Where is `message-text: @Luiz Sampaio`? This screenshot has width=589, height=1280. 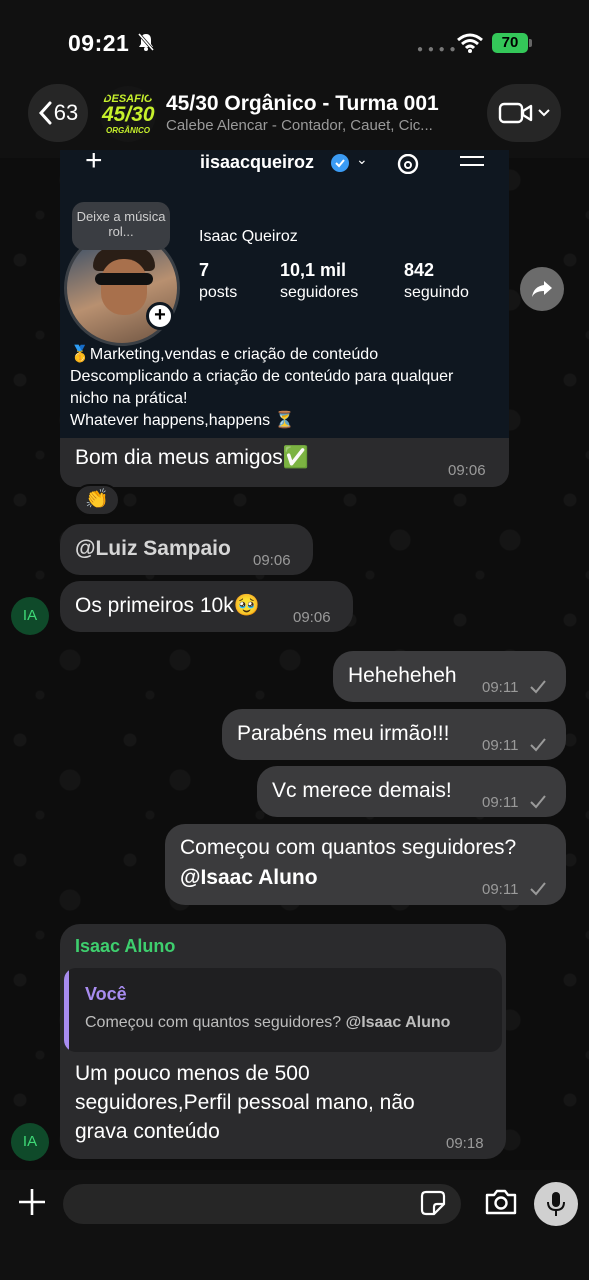
message-text: @Luiz Sampaio is located at coordinates (153, 548).